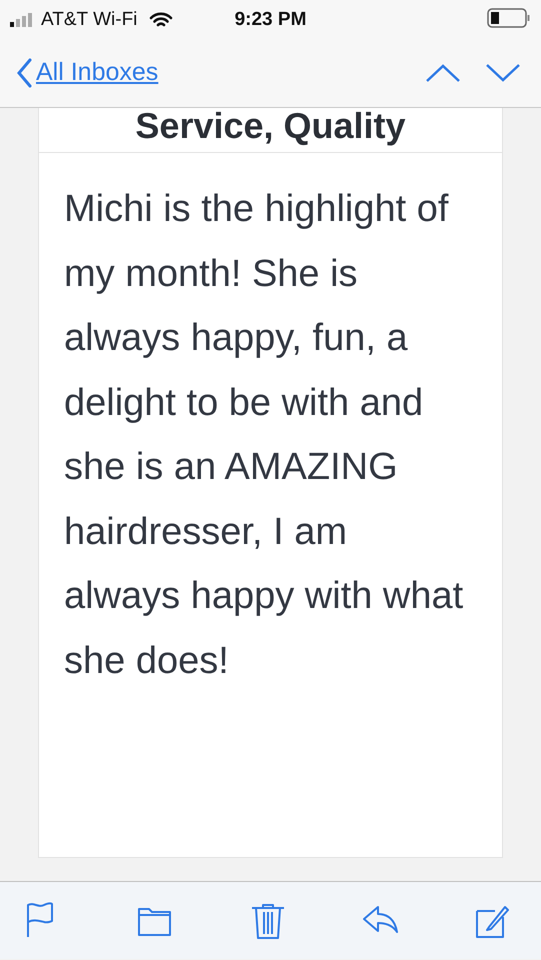 Image resolution: width=541 pixels, height=960 pixels. I want to click on message-heading: Service, Quality, so click(270, 127).